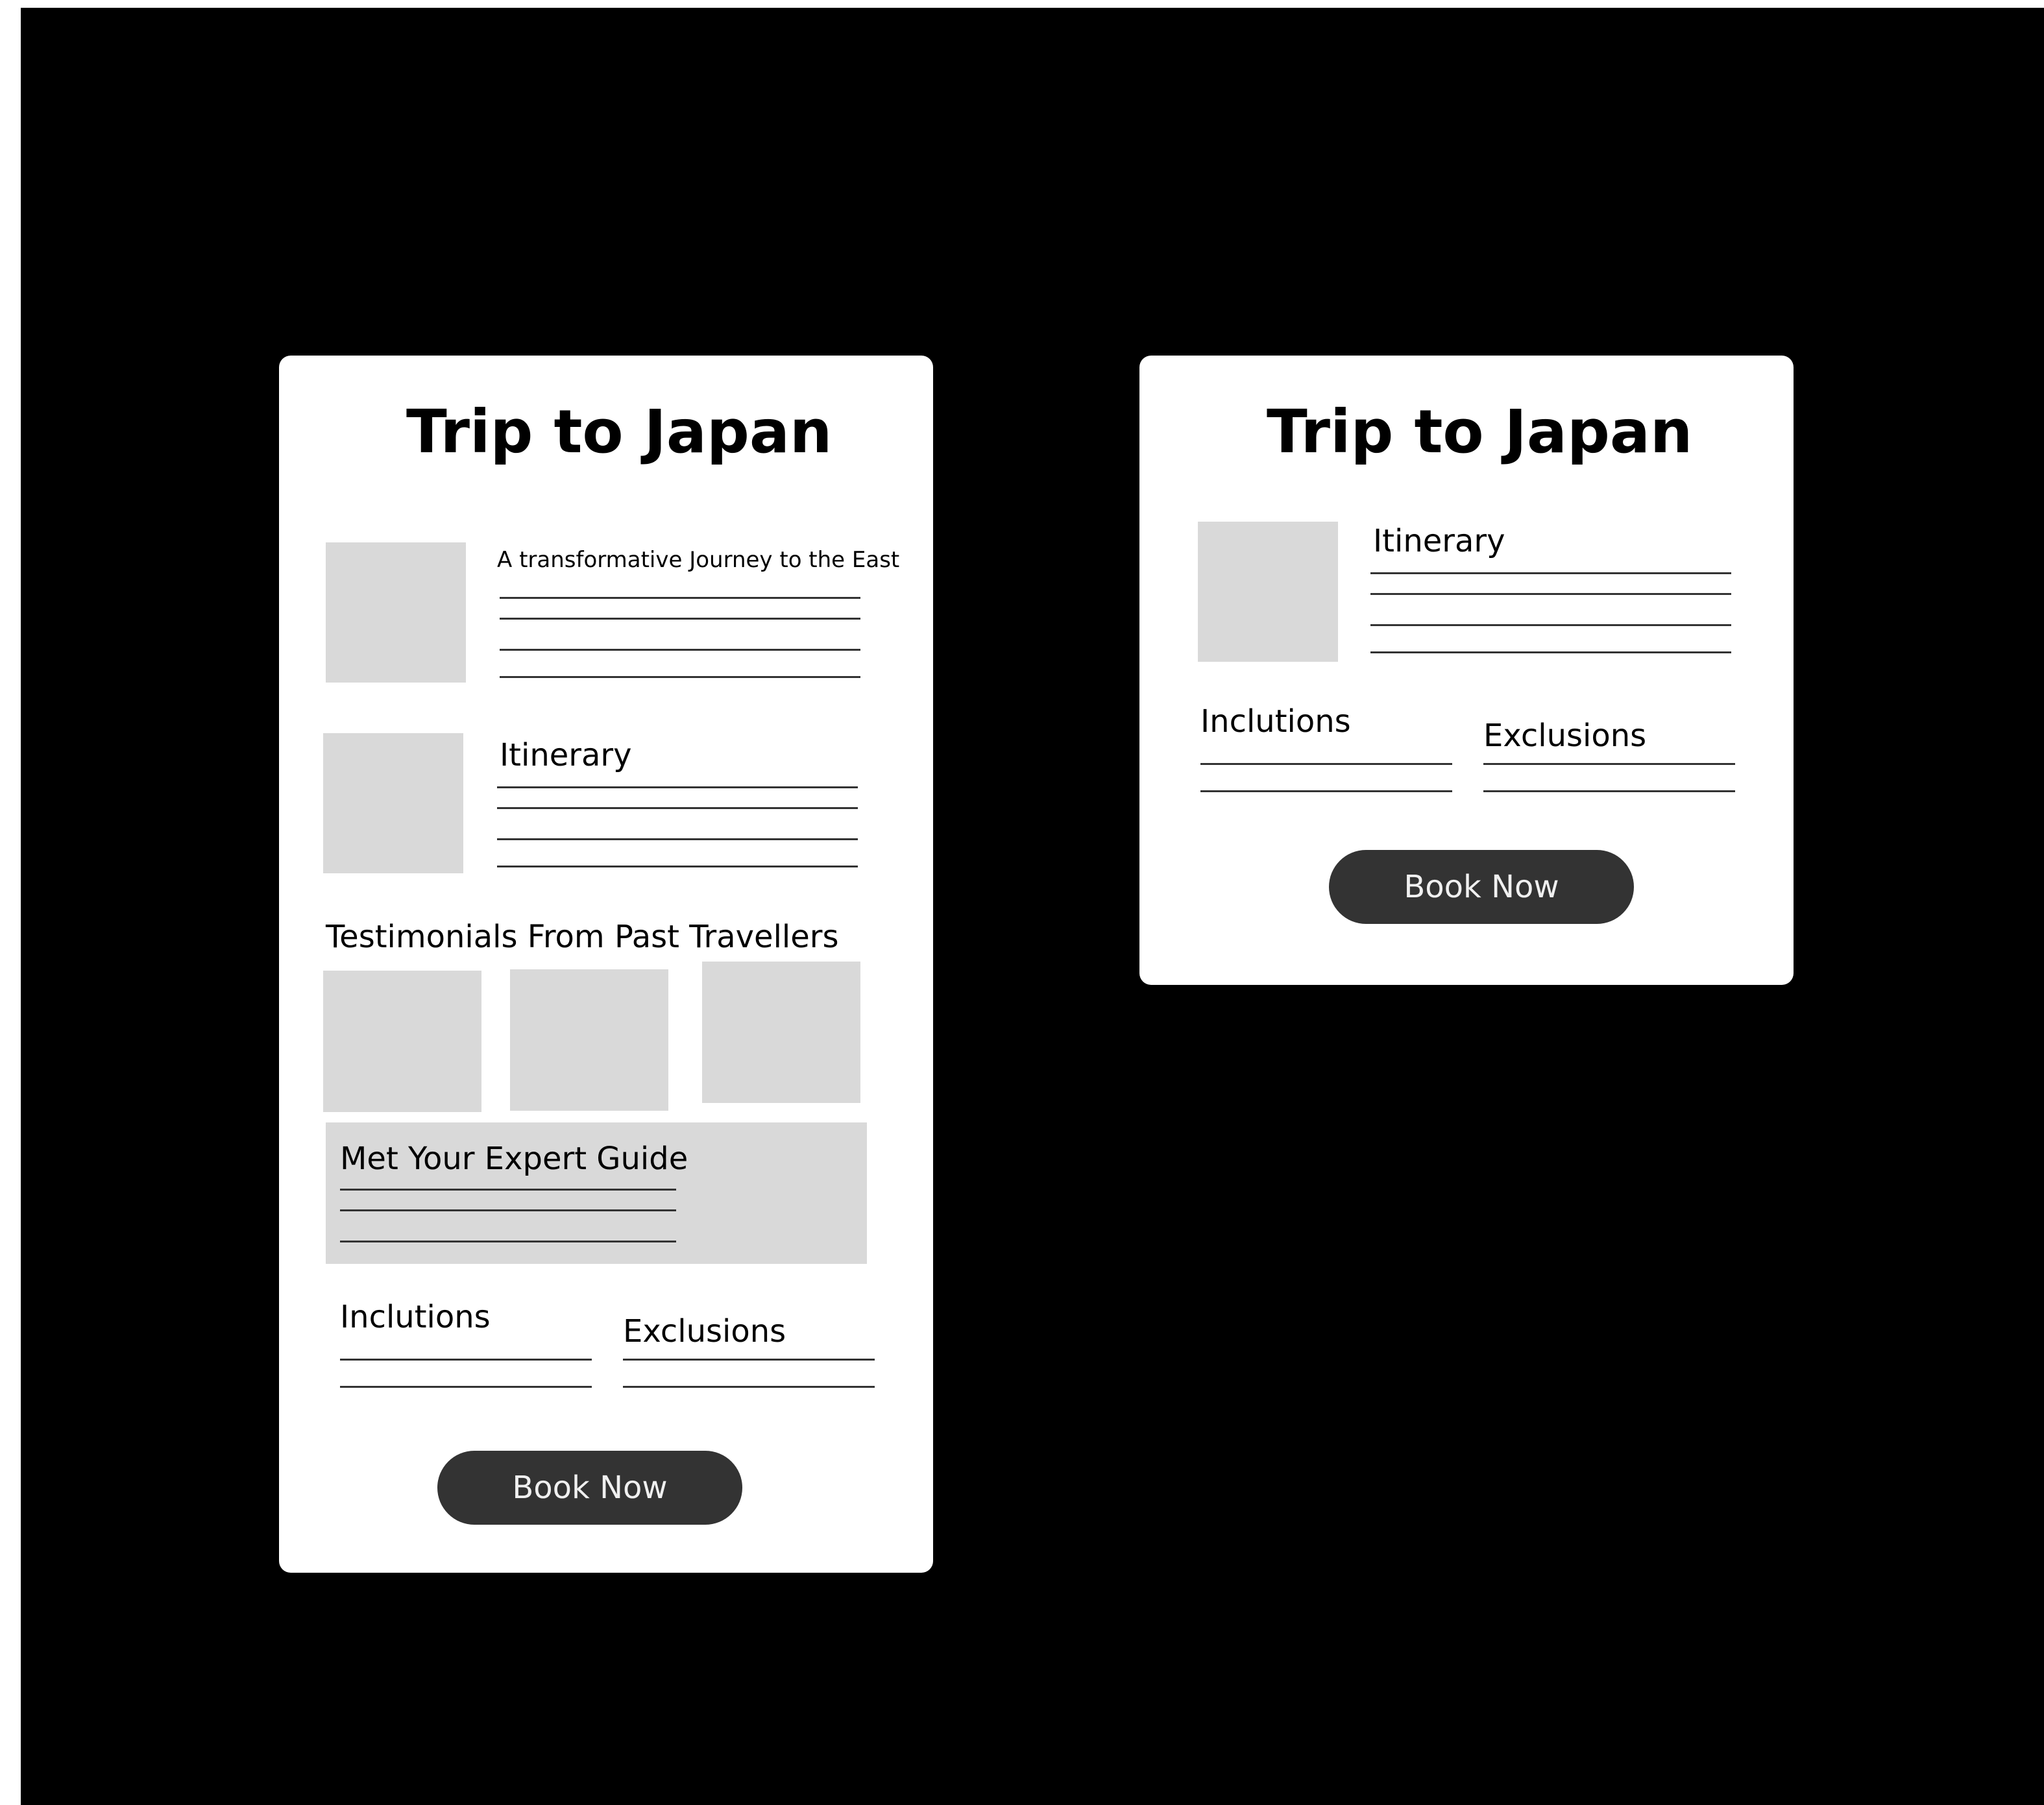 This screenshot has height=1805, width=2044. Describe the element at coordinates (396, 612) in the screenshot. I see `intro-image-placeholder` at that location.